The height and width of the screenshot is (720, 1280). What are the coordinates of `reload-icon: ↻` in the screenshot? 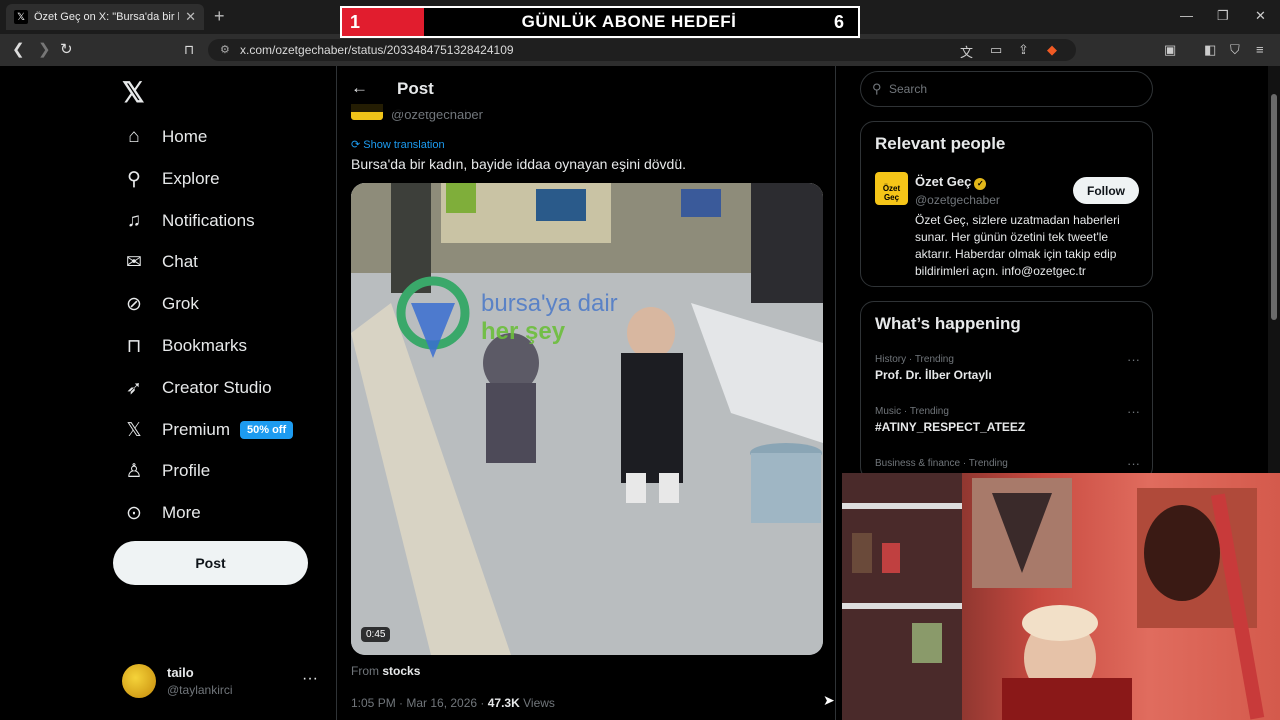 It's located at (66, 49).